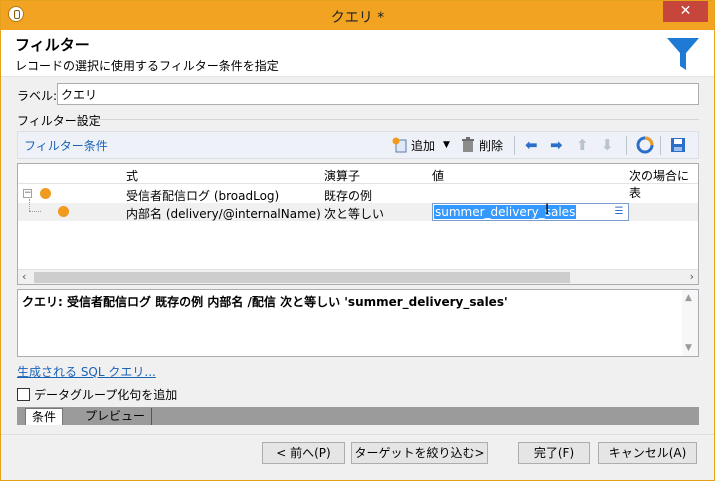  What do you see at coordinates (132, 175) in the screenshot?
I see `column-header-expression: 式` at bounding box center [132, 175].